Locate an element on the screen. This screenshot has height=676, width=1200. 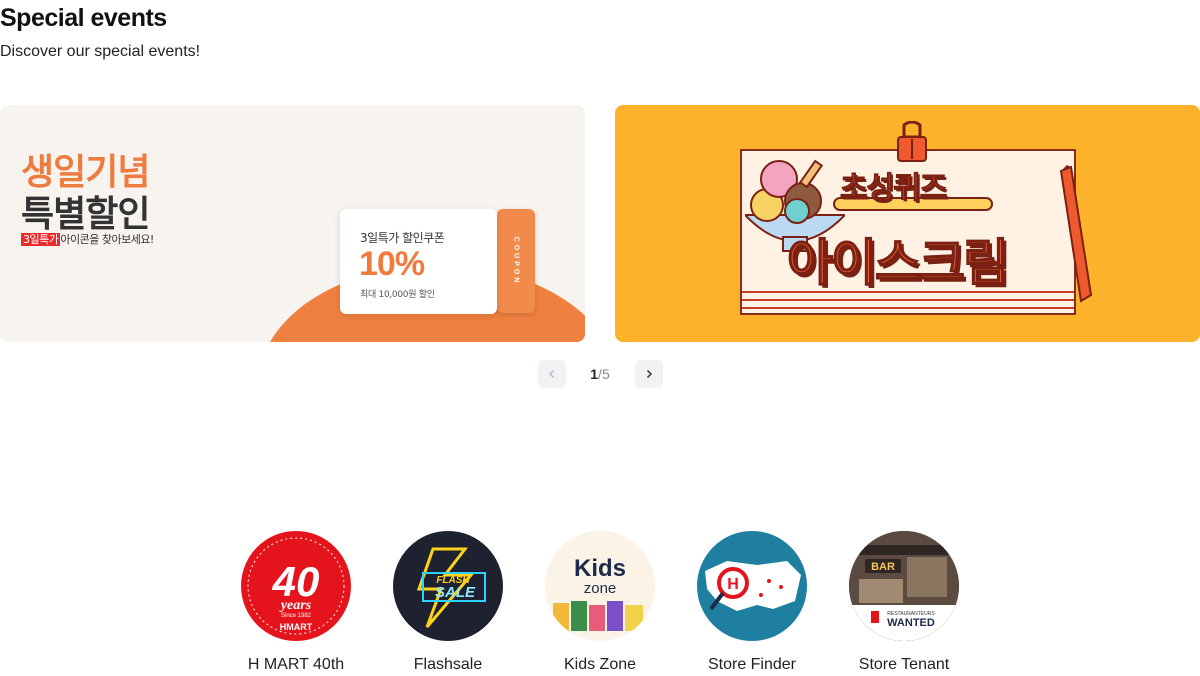
bar-sign-text: BAR is located at coordinates (883, 567).